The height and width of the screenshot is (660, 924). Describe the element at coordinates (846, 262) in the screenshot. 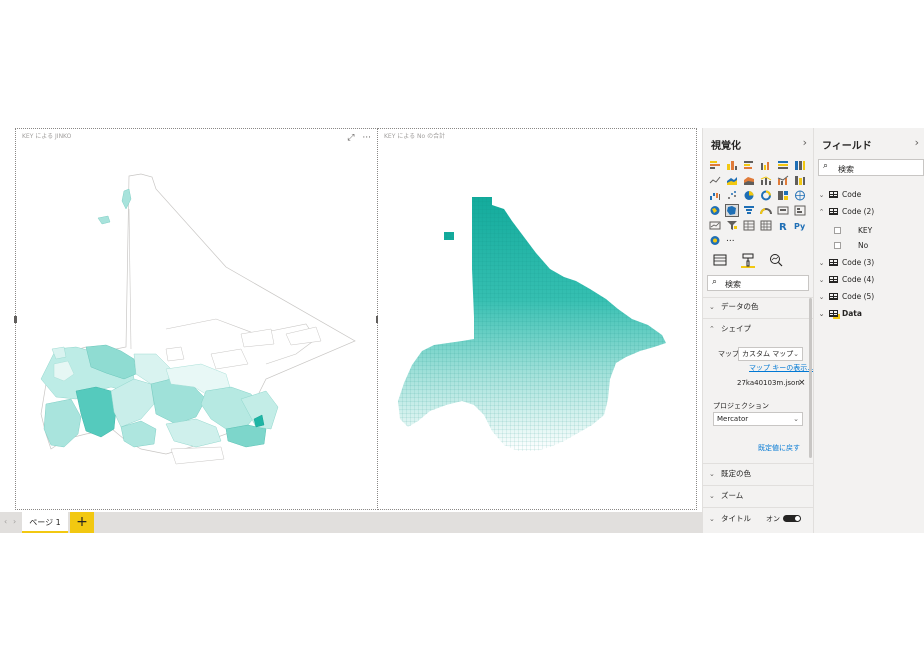

I see `table-code-3: ⌄ Code (3)` at that location.